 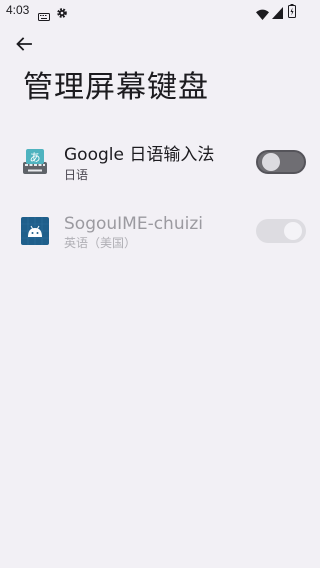 I want to click on keyboard-row-google-japanese: あ Google 日语输入法 日语, so click(x=160, y=170).